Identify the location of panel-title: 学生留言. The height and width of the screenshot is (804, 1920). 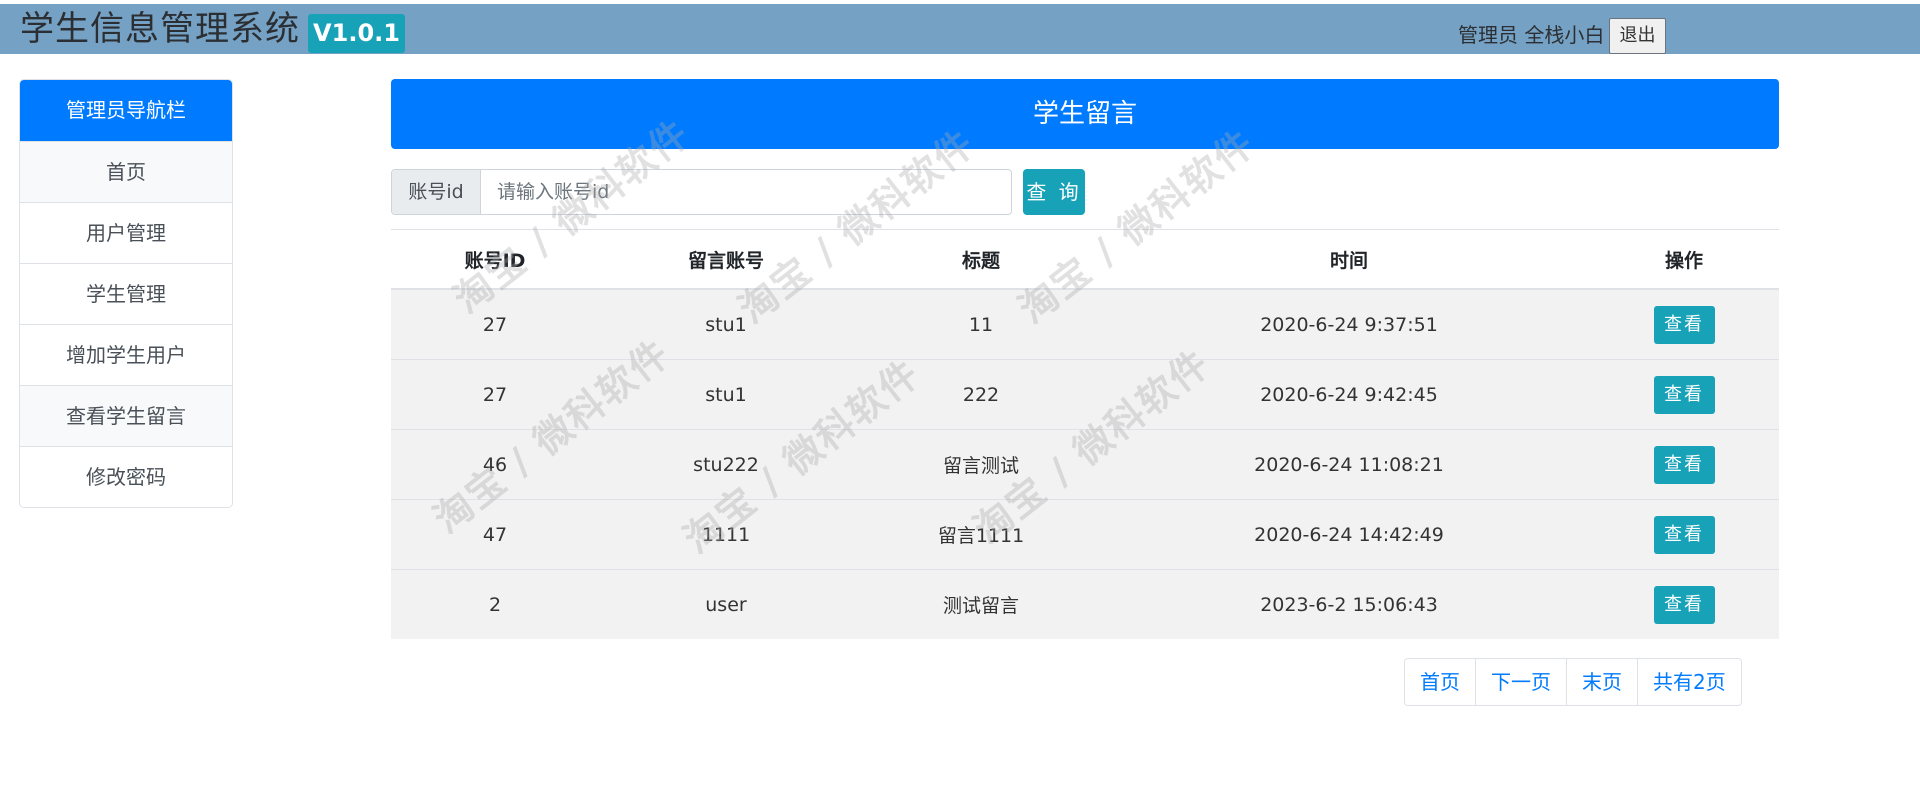
(1085, 114).